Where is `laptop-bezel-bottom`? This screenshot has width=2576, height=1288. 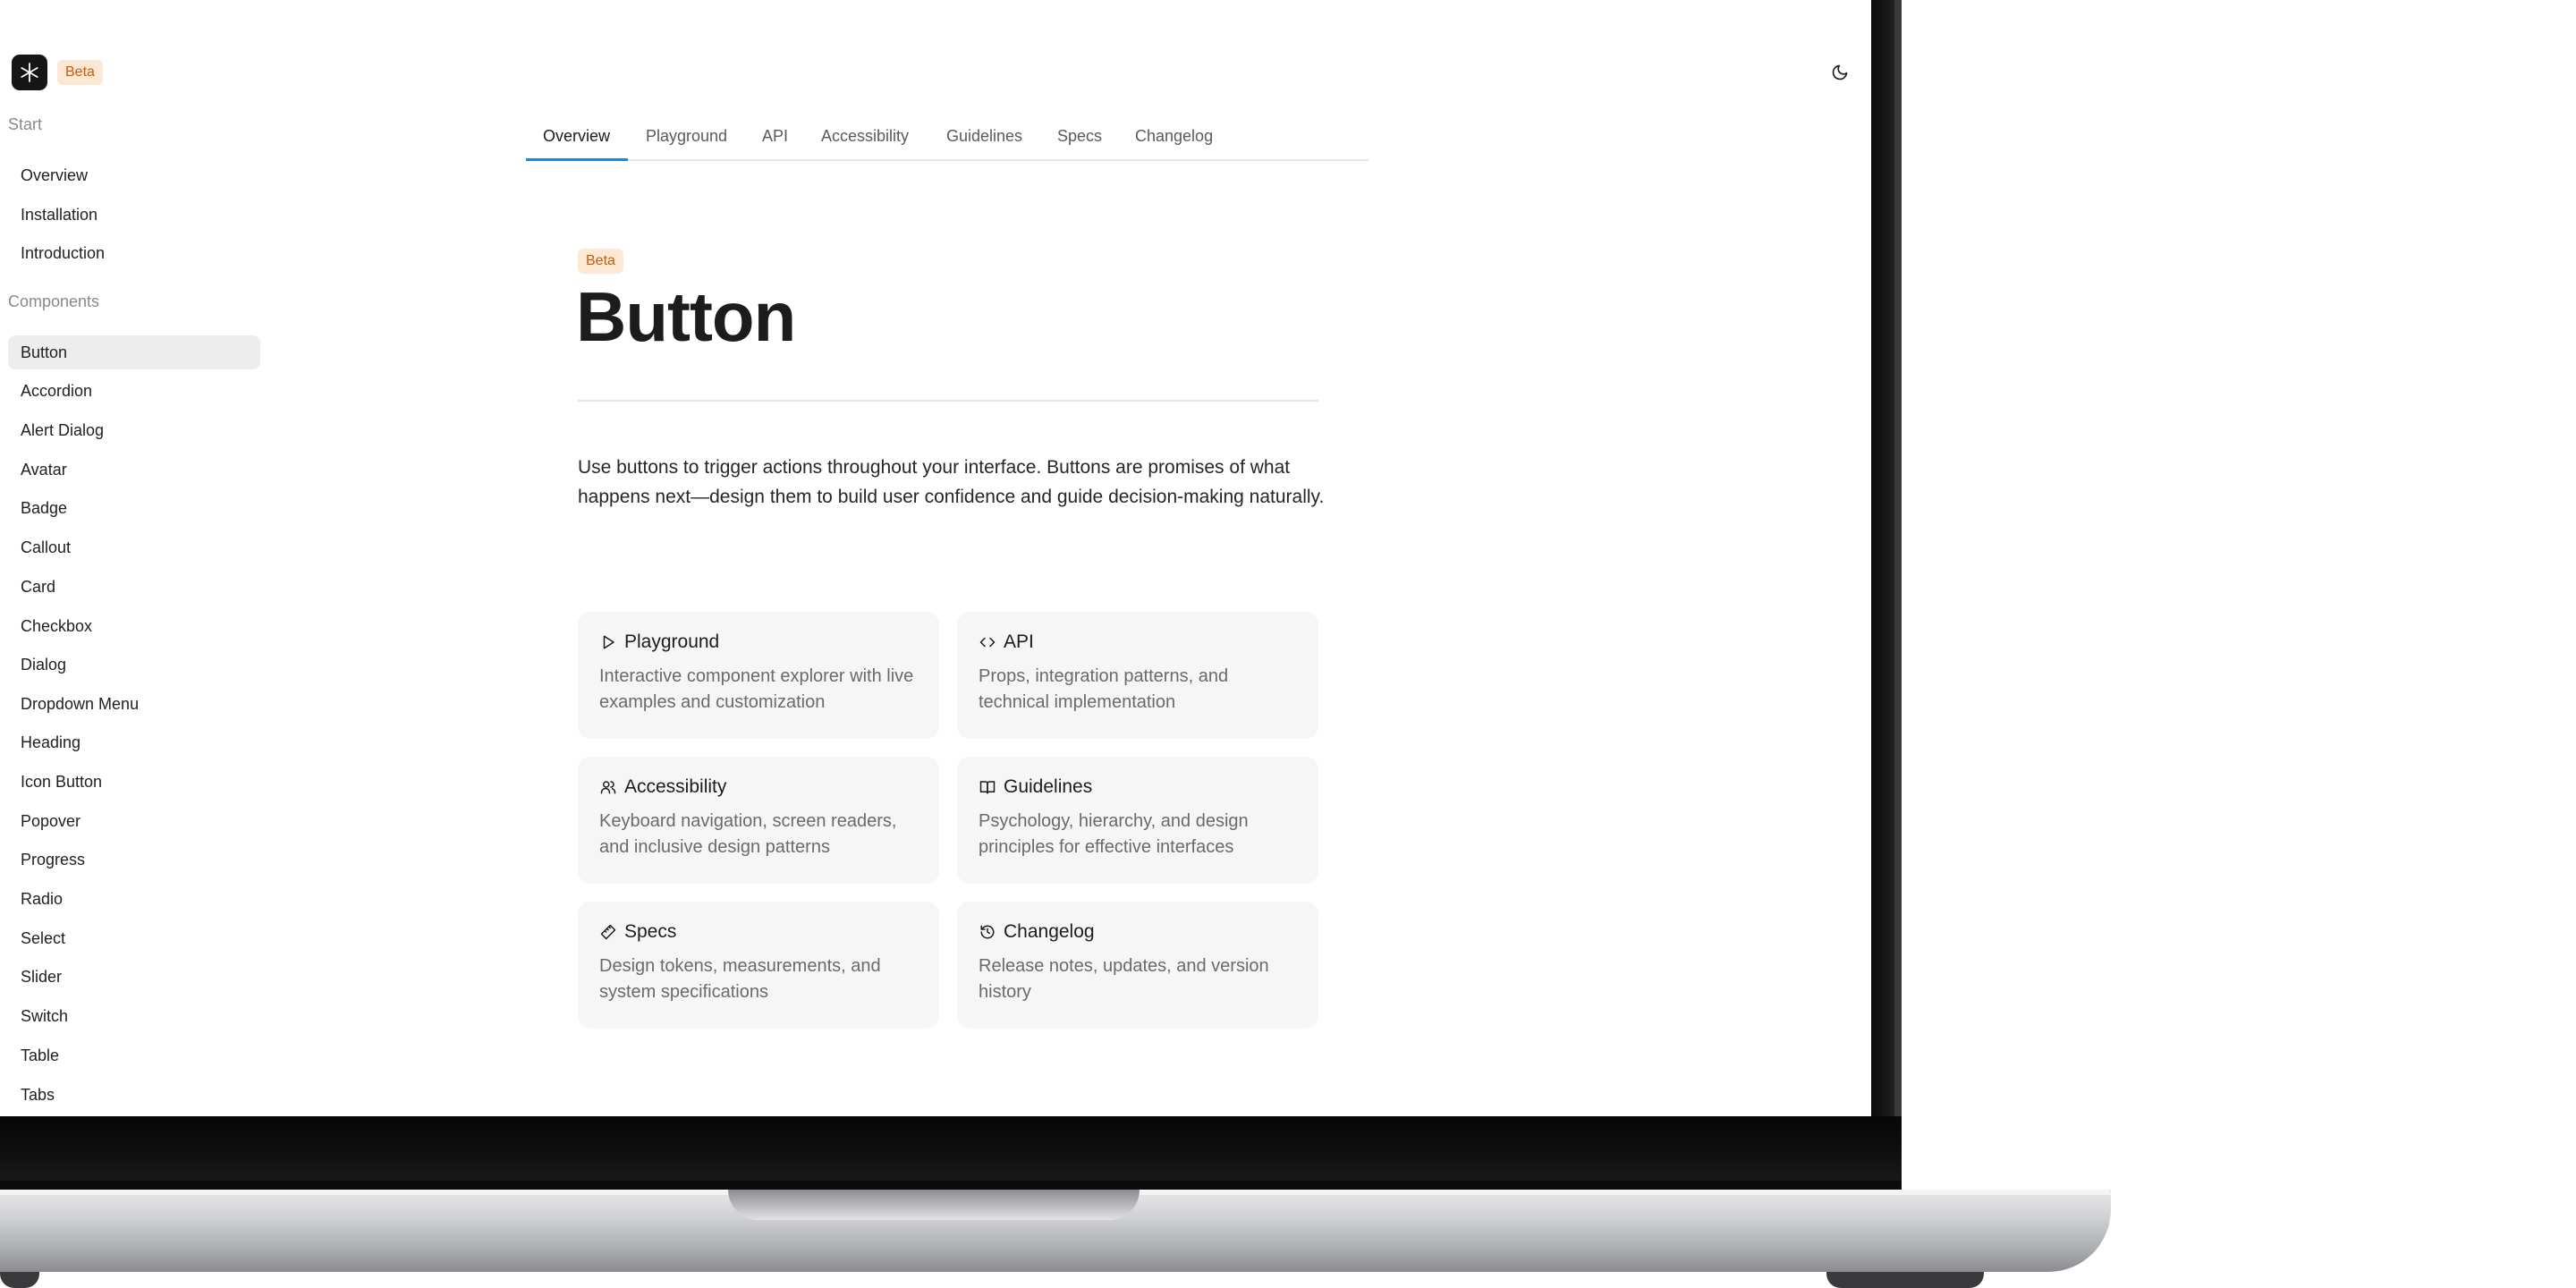 laptop-bezel-bottom is located at coordinates (951, 1152).